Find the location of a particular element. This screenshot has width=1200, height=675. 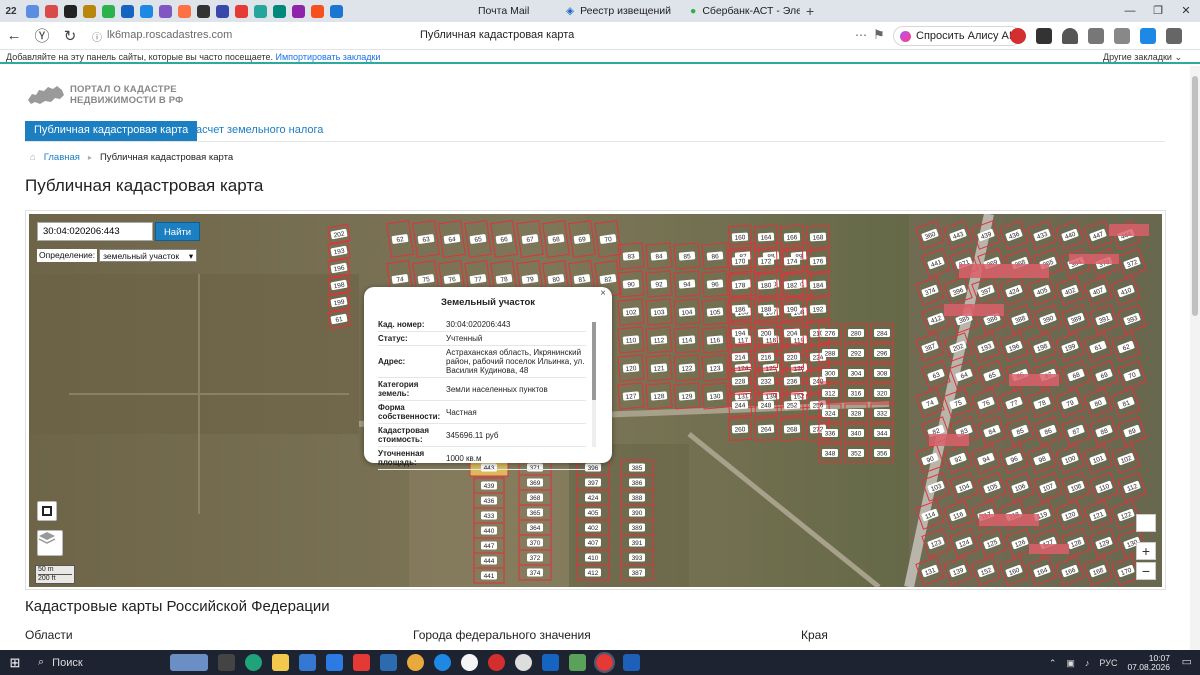

extension-icon is located at coordinates (1044, 36).